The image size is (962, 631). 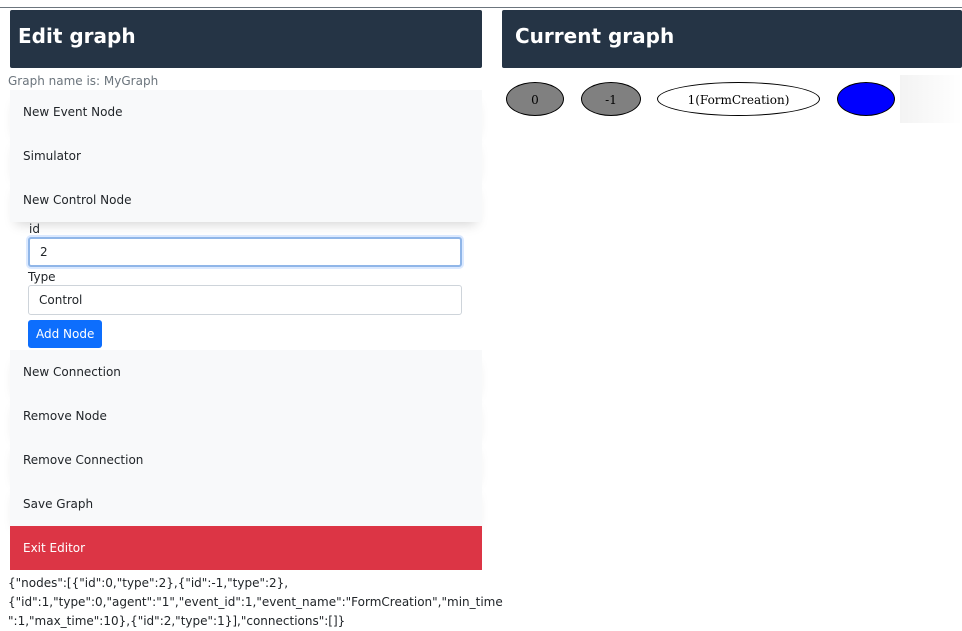 I want to click on new-control-node-button: New Control Node, so click(x=246, y=200).